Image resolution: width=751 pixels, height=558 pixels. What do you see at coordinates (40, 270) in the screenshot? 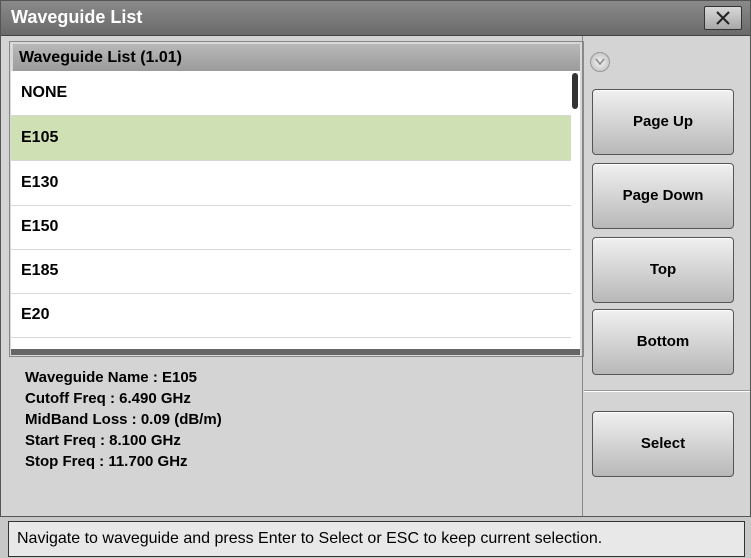
I see `list-item-label: E185` at bounding box center [40, 270].